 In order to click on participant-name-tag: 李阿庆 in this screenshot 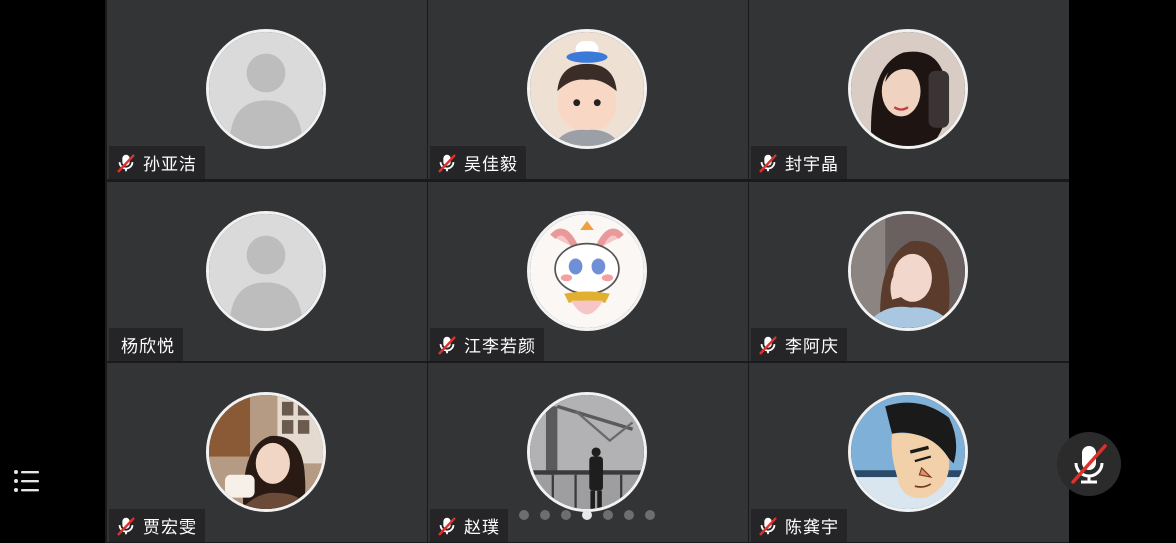, I will do `click(799, 344)`.